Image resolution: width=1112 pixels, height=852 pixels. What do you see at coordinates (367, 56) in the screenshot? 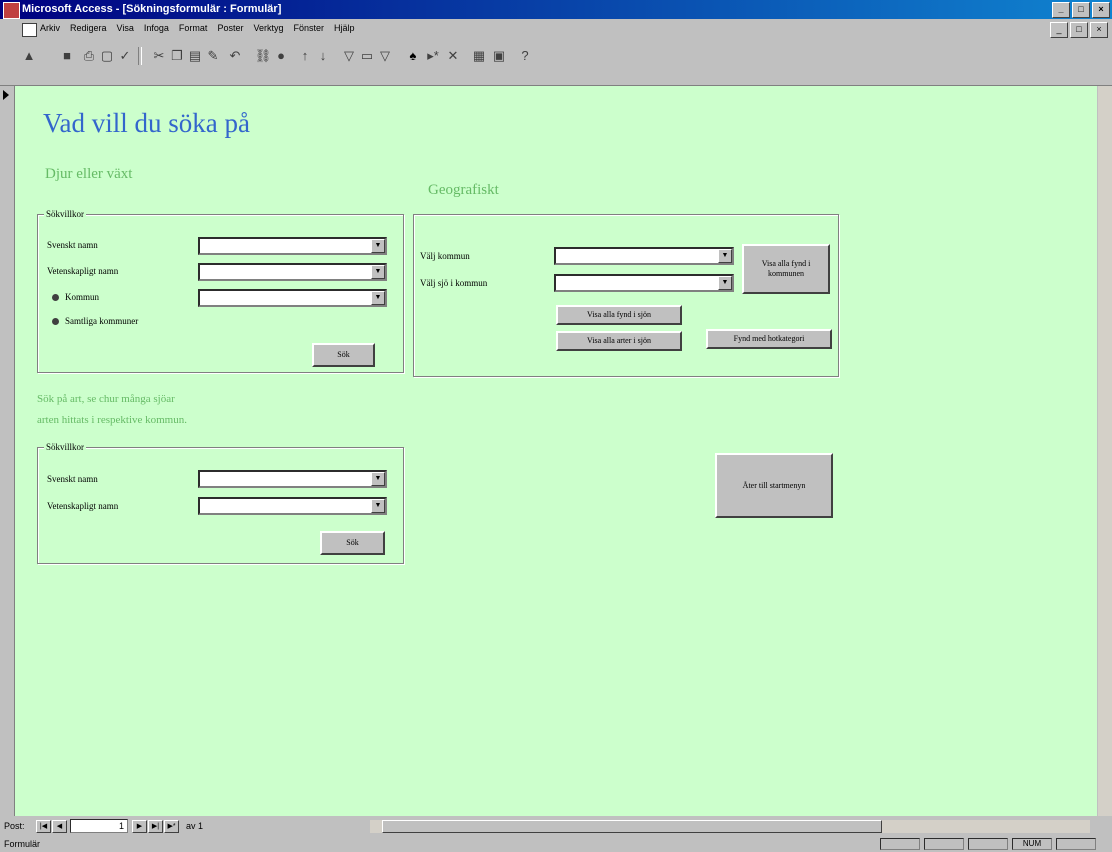
I see `filter-by-form-icon: ▭` at bounding box center [367, 56].